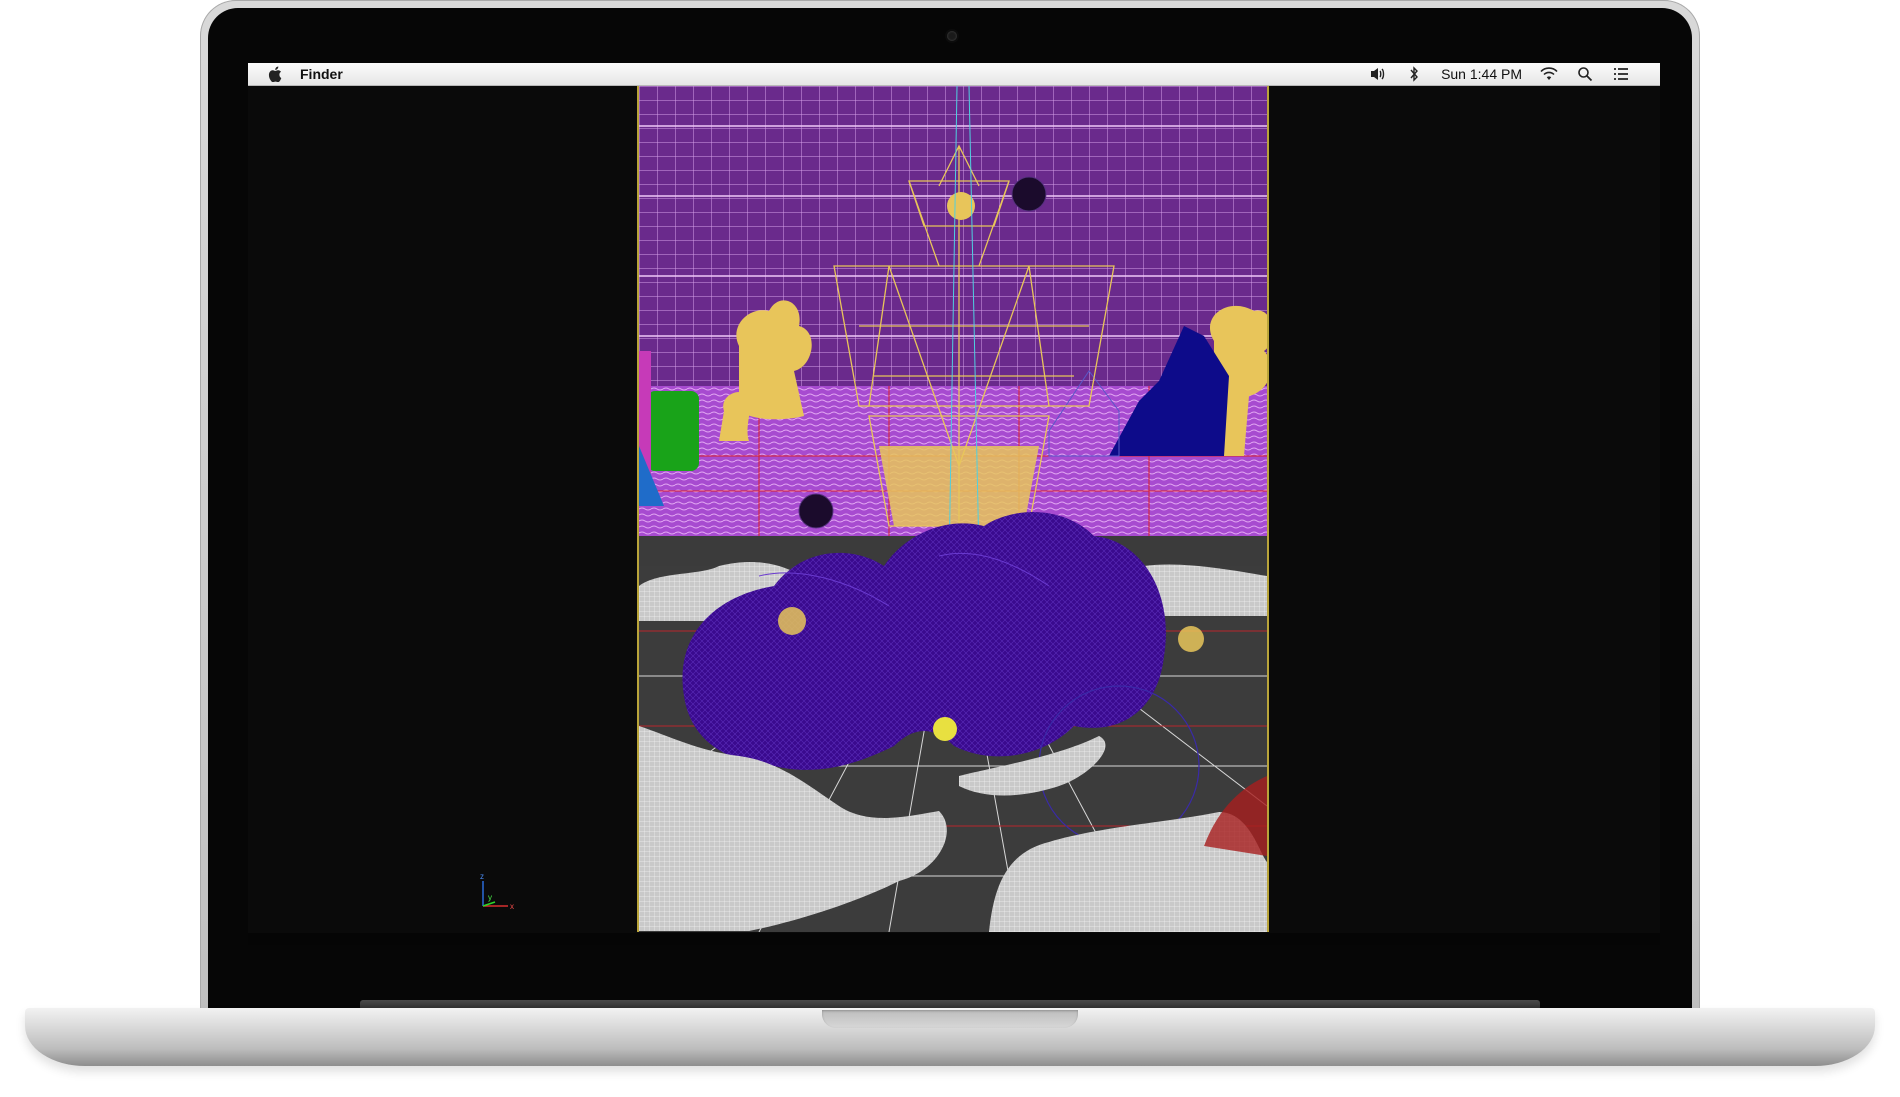 This screenshot has width=1900, height=1097. Describe the element at coordinates (961, 206) in the screenshot. I see `ship-lamp` at that location.